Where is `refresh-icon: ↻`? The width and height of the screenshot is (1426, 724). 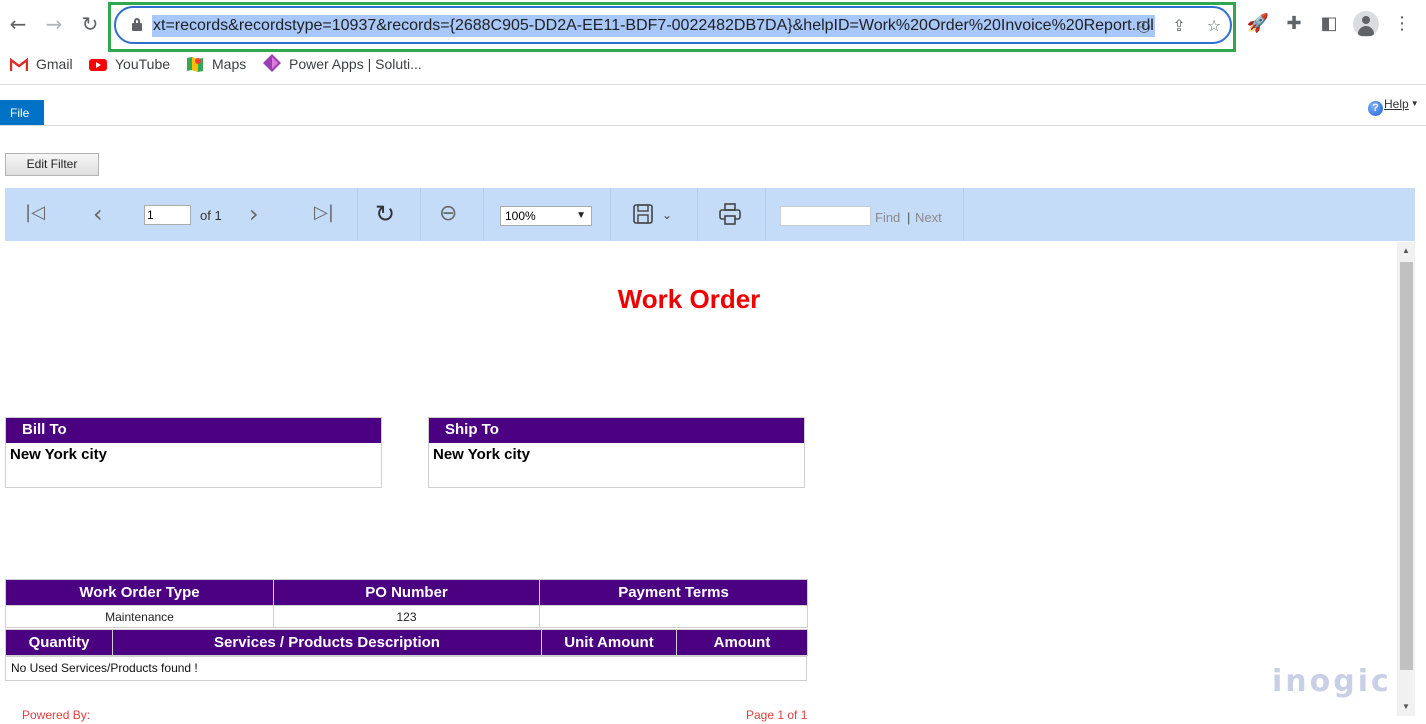 refresh-icon: ↻ is located at coordinates (385, 214).